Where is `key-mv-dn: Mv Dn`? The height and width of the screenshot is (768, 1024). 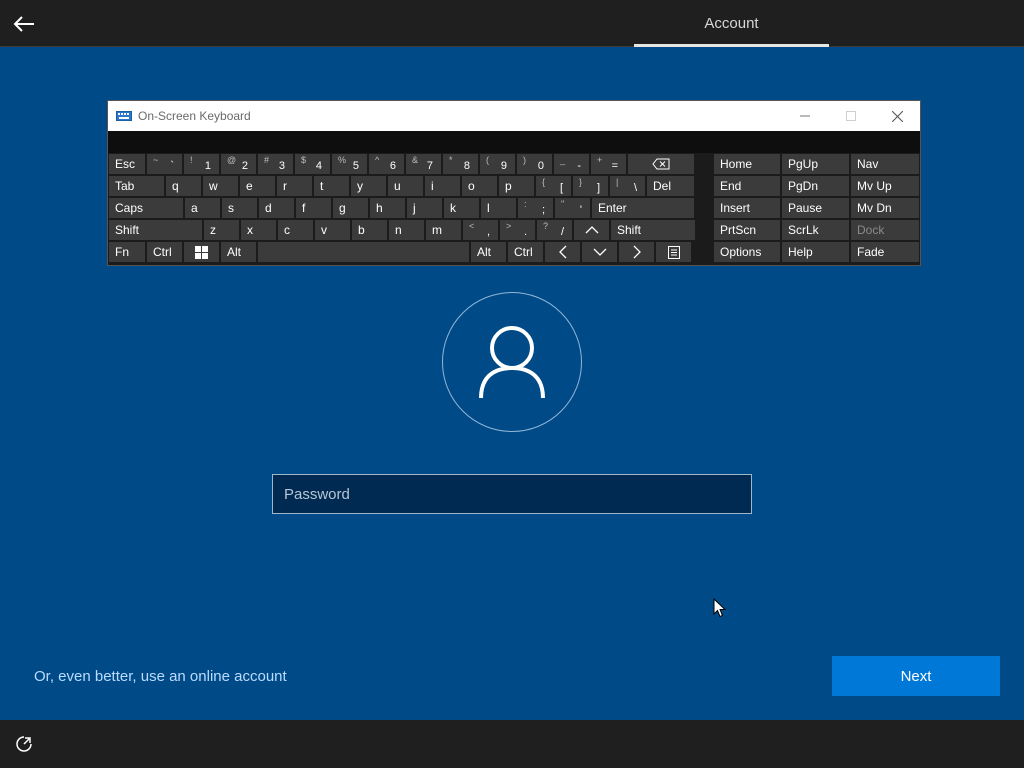 key-mv-dn: Mv Dn is located at coordinates (885, 208).